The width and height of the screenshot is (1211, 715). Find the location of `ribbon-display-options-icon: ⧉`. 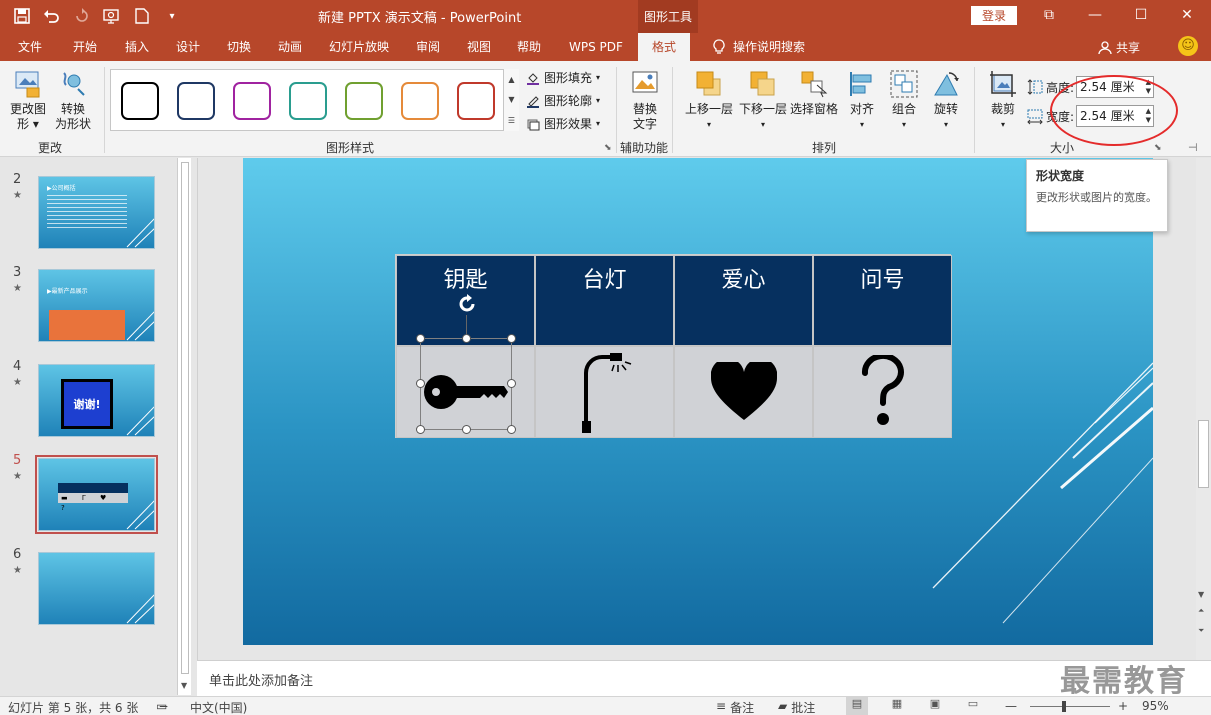

ribbon-display-options-icon: ⧉ is located at coordinates (1049, 15).